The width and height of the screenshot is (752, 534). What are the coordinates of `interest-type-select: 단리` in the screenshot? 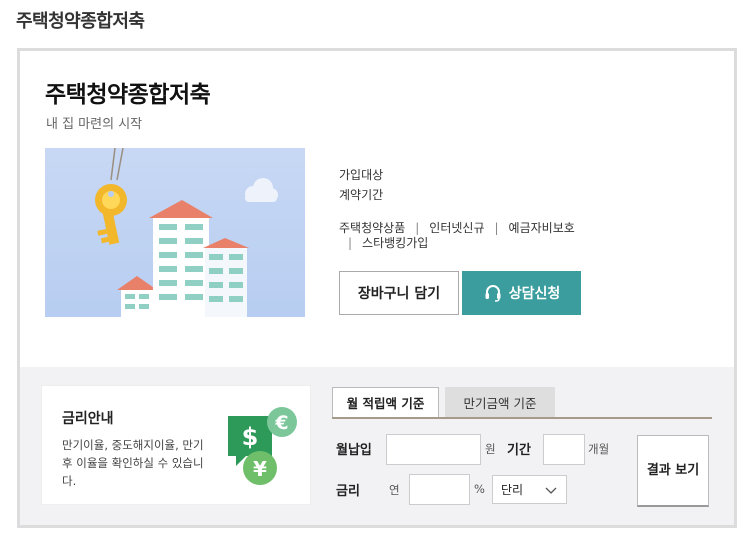 It's located at (529, 489).